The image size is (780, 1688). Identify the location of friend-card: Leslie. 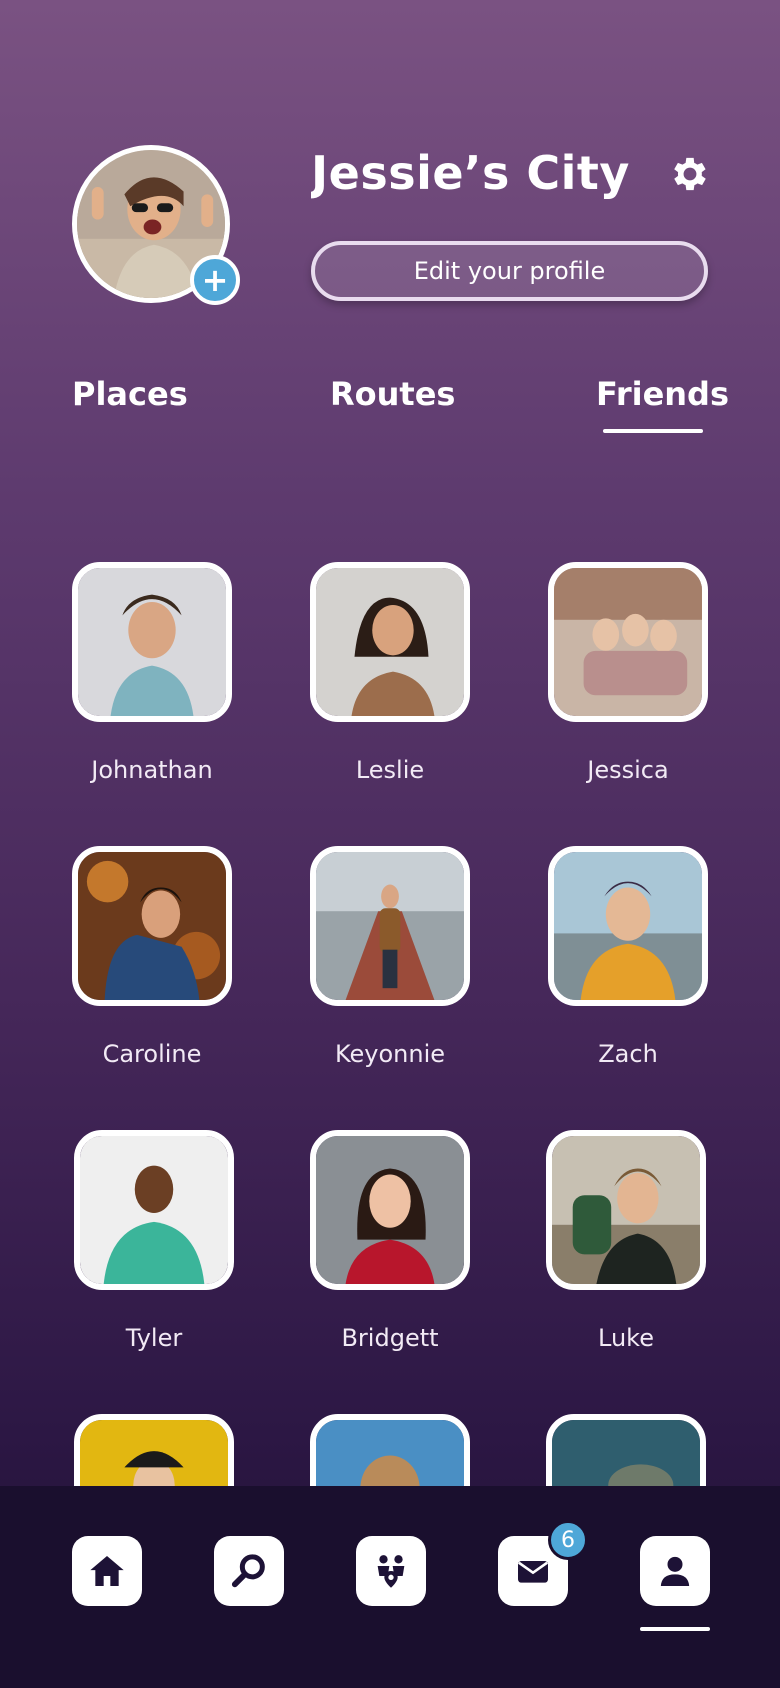
(390, 673).